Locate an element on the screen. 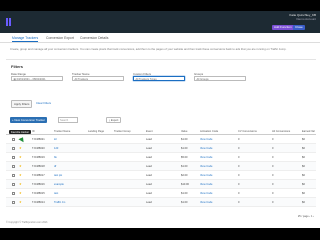 This screenshot has height=240, width=320. cell-name: lol is located at coordinates (55, 139).